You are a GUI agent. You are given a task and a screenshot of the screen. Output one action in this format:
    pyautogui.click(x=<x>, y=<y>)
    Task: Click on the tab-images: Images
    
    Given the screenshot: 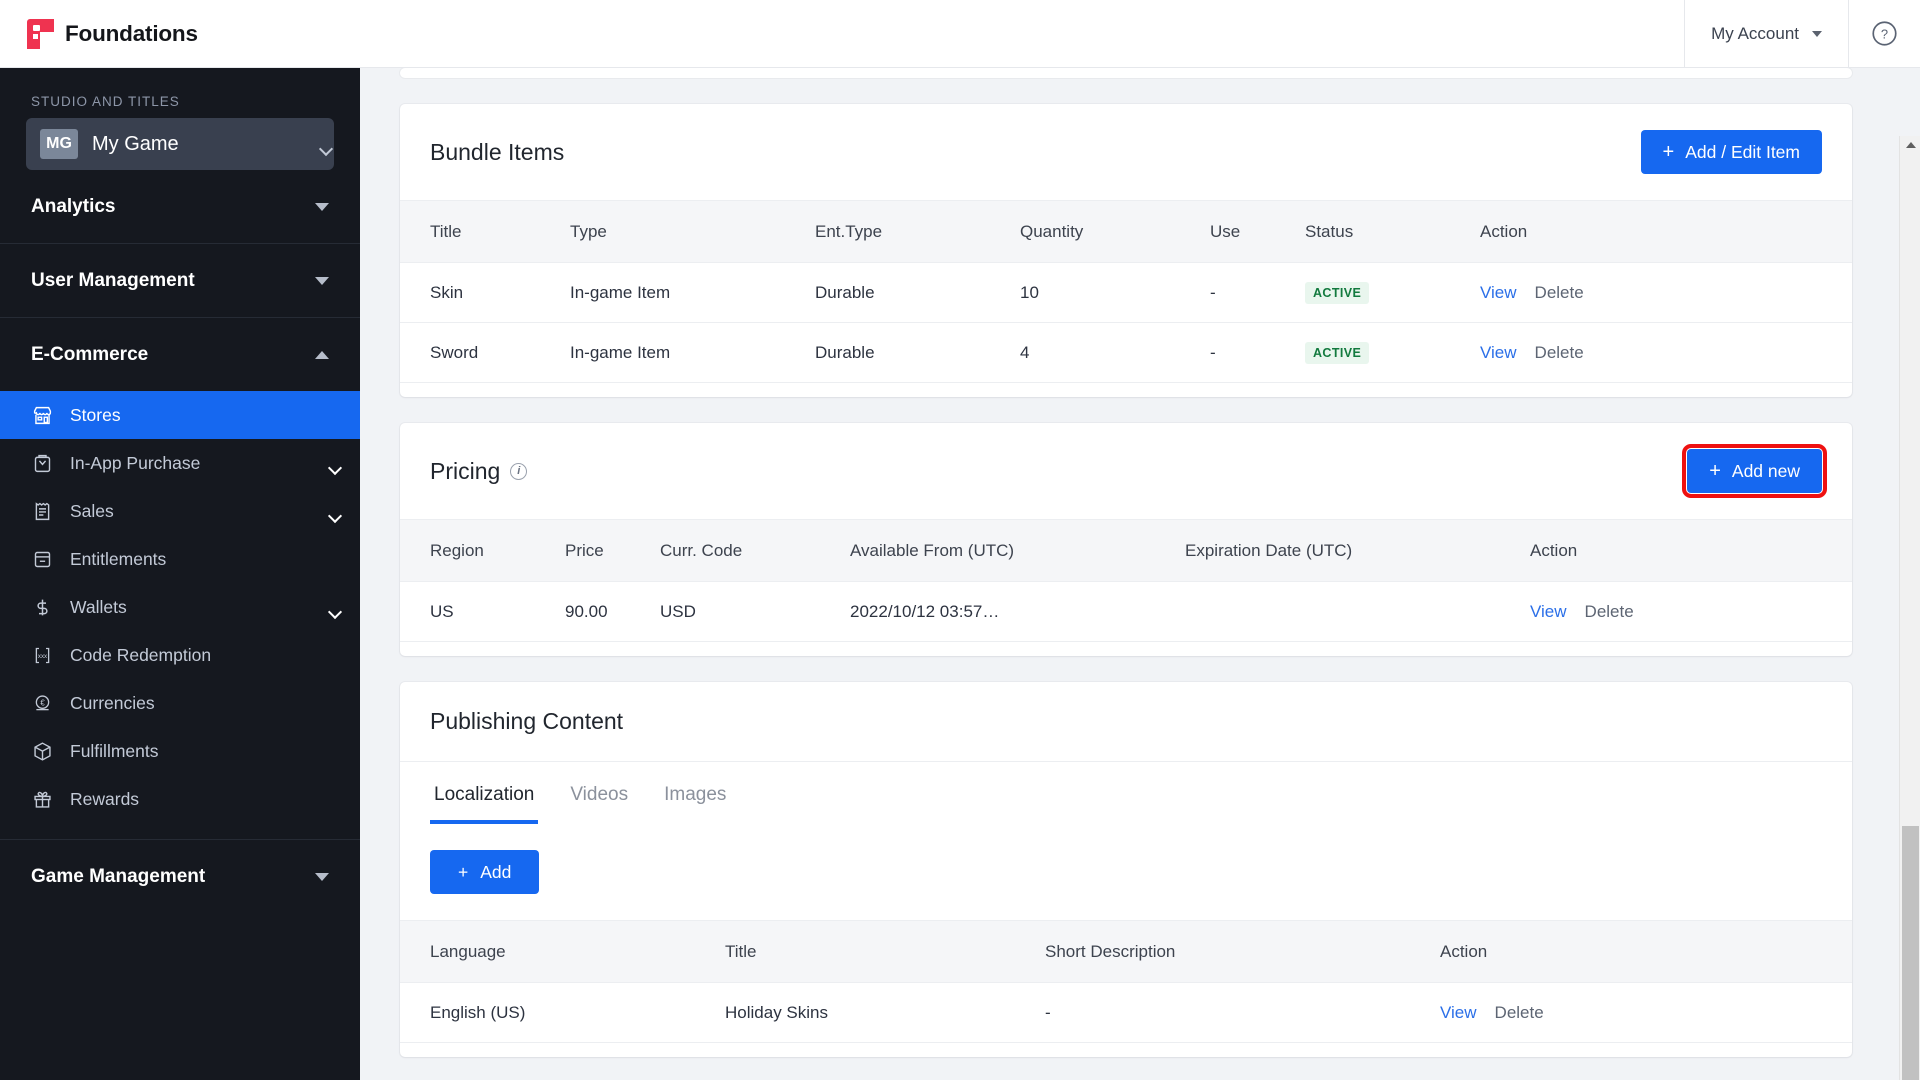 What is the action you would take?
    pyautogui.click(x=695, y=796)
    